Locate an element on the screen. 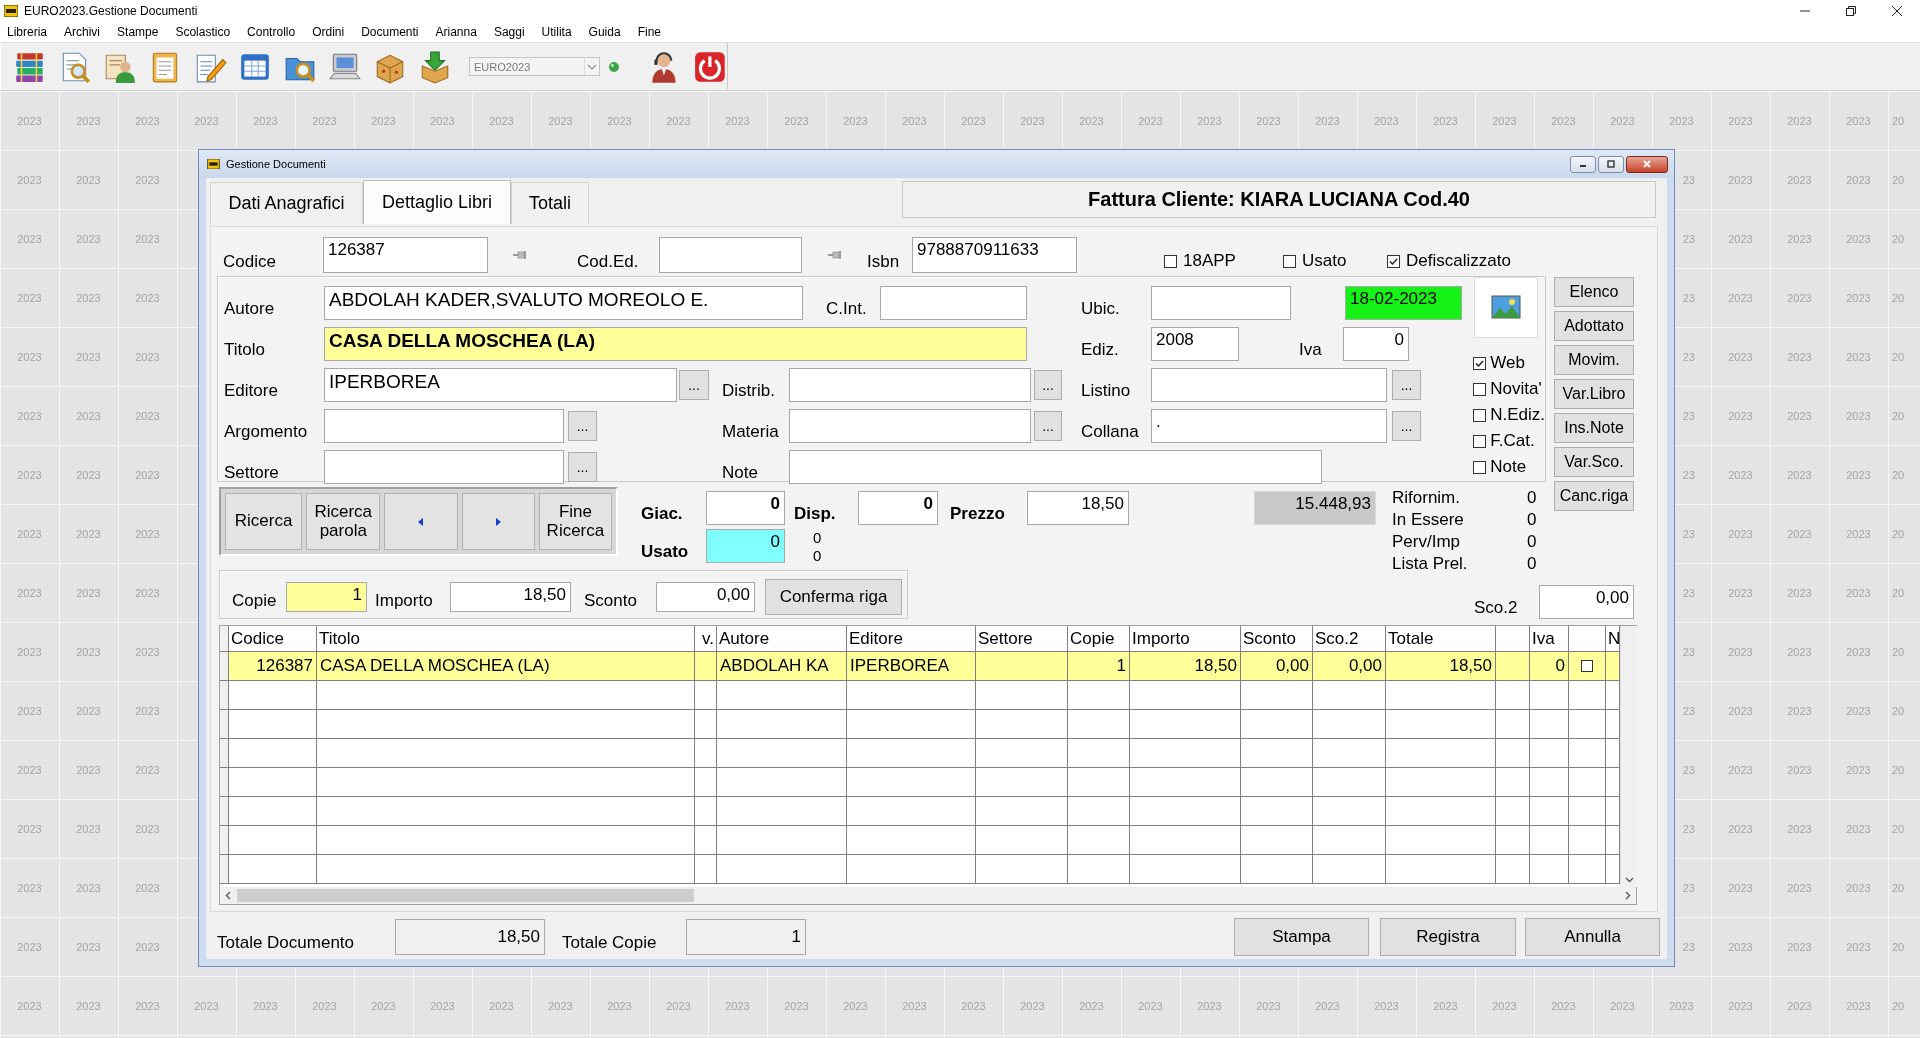 The height and width of the screenshot is (1038, 1920). footer-button: Registra is located at coordinates (1448, 936).